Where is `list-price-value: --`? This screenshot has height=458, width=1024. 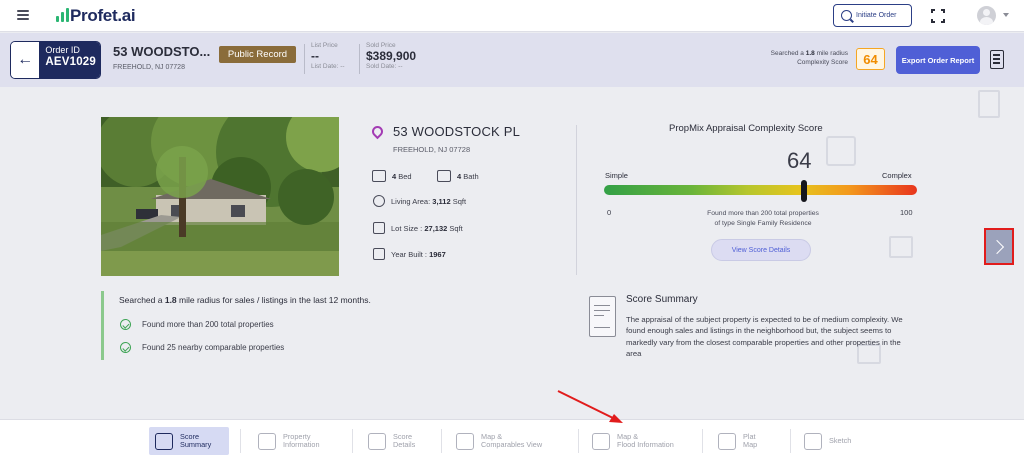 list-price-value: -- is located at coordinates (315, 56).